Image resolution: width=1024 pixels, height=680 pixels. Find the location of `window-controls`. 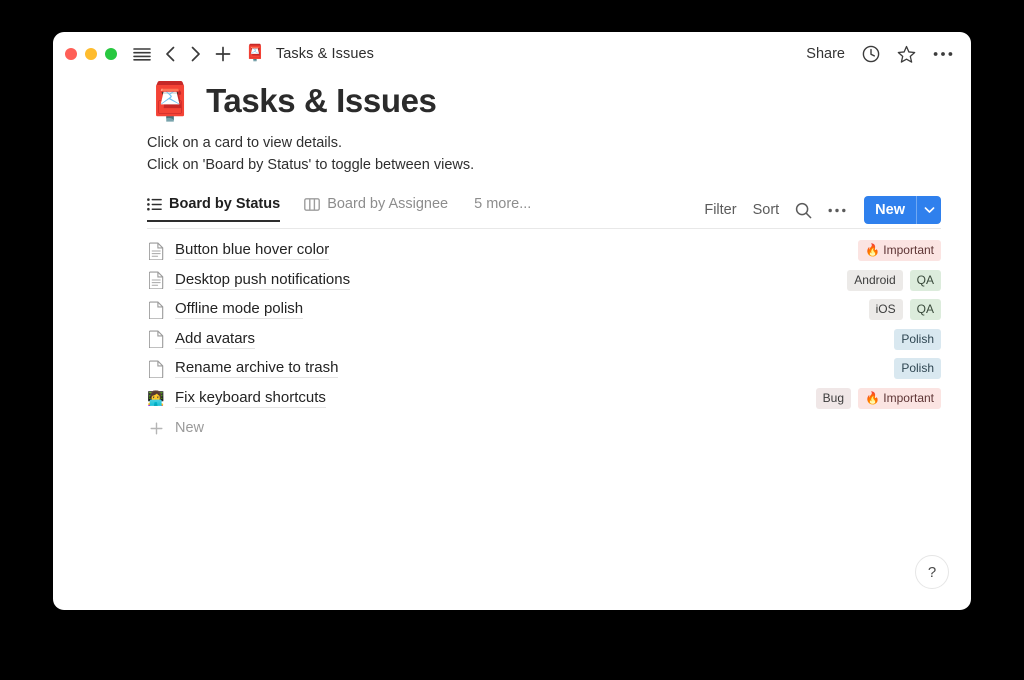

window-controls is located at coordinates (91, 54).